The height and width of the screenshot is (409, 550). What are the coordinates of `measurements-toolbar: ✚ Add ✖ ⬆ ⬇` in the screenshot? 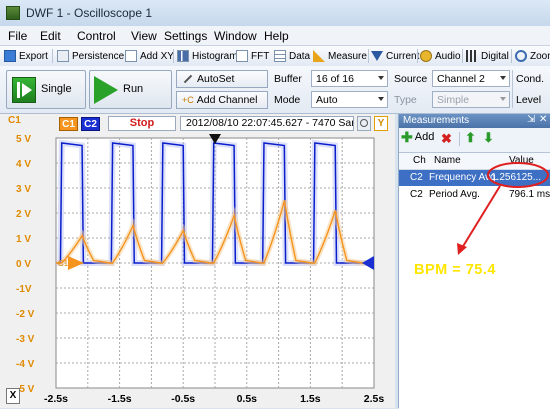 It's located at (474, 139).